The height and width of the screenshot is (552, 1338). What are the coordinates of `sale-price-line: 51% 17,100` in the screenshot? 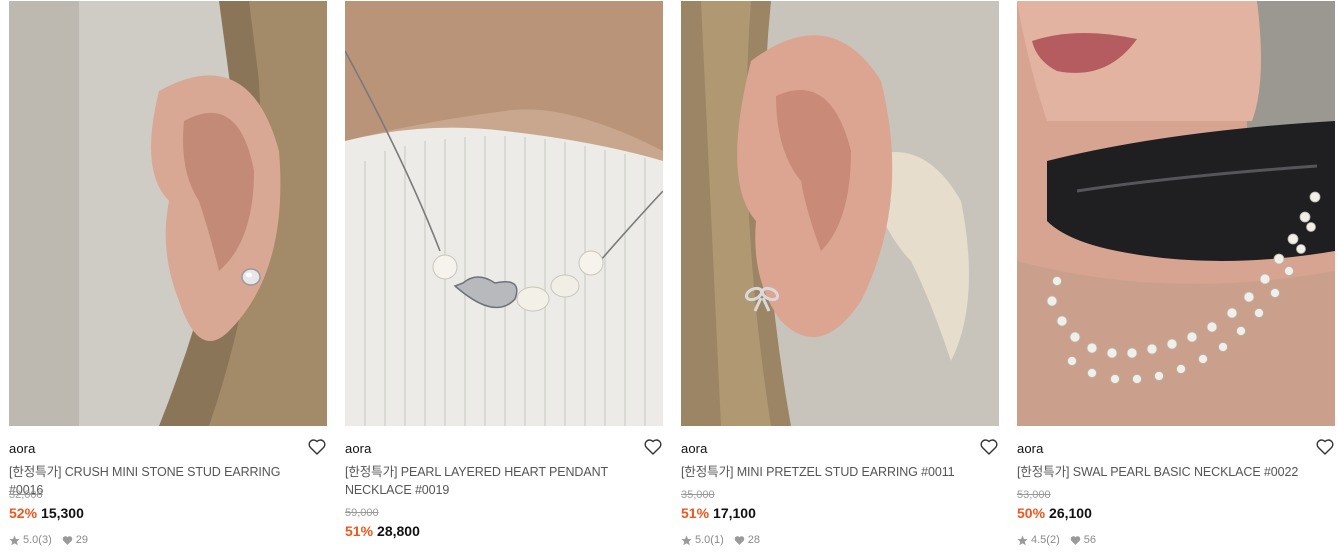 It's located at (718, 513).